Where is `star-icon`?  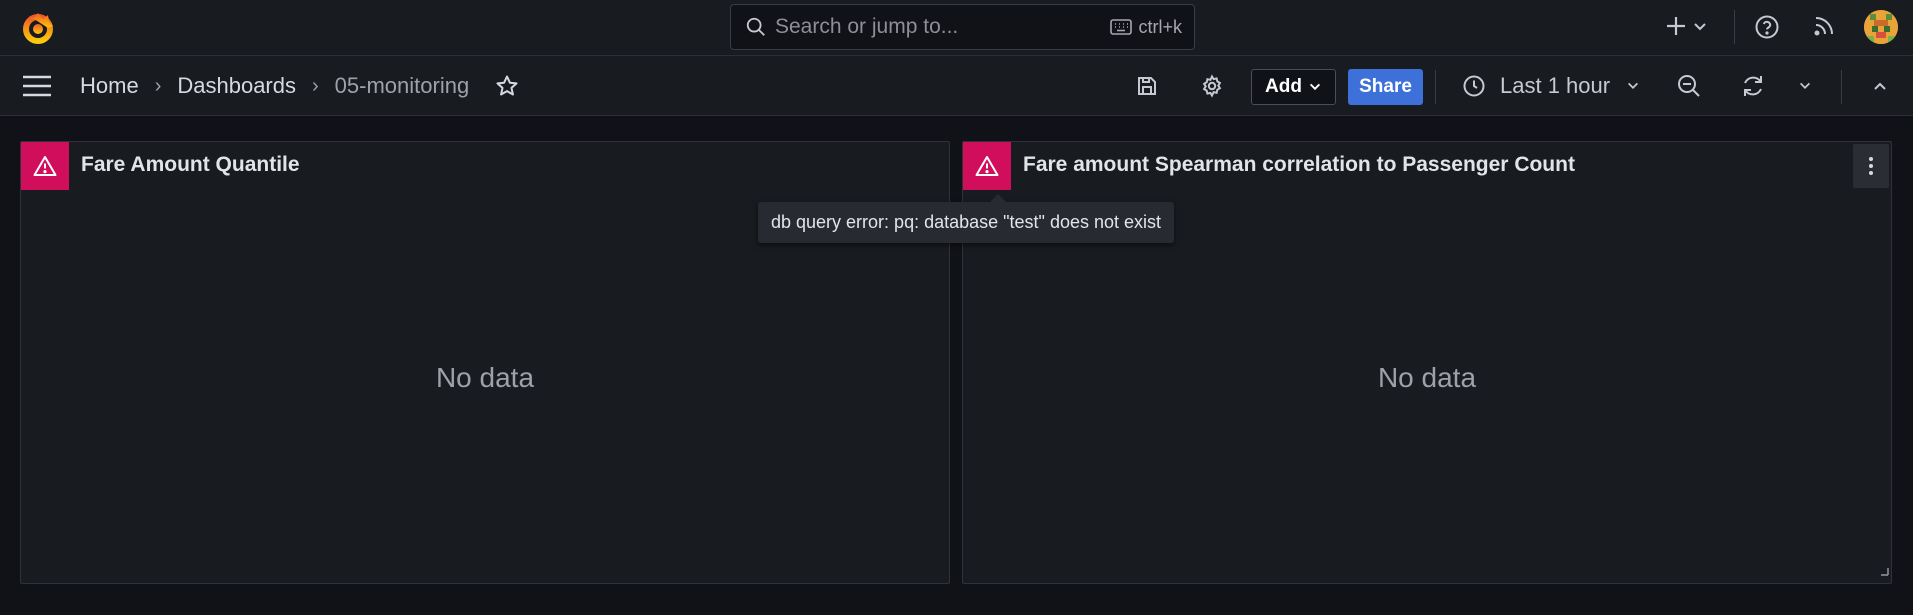
star-icon is located at coordinates (507, 85).